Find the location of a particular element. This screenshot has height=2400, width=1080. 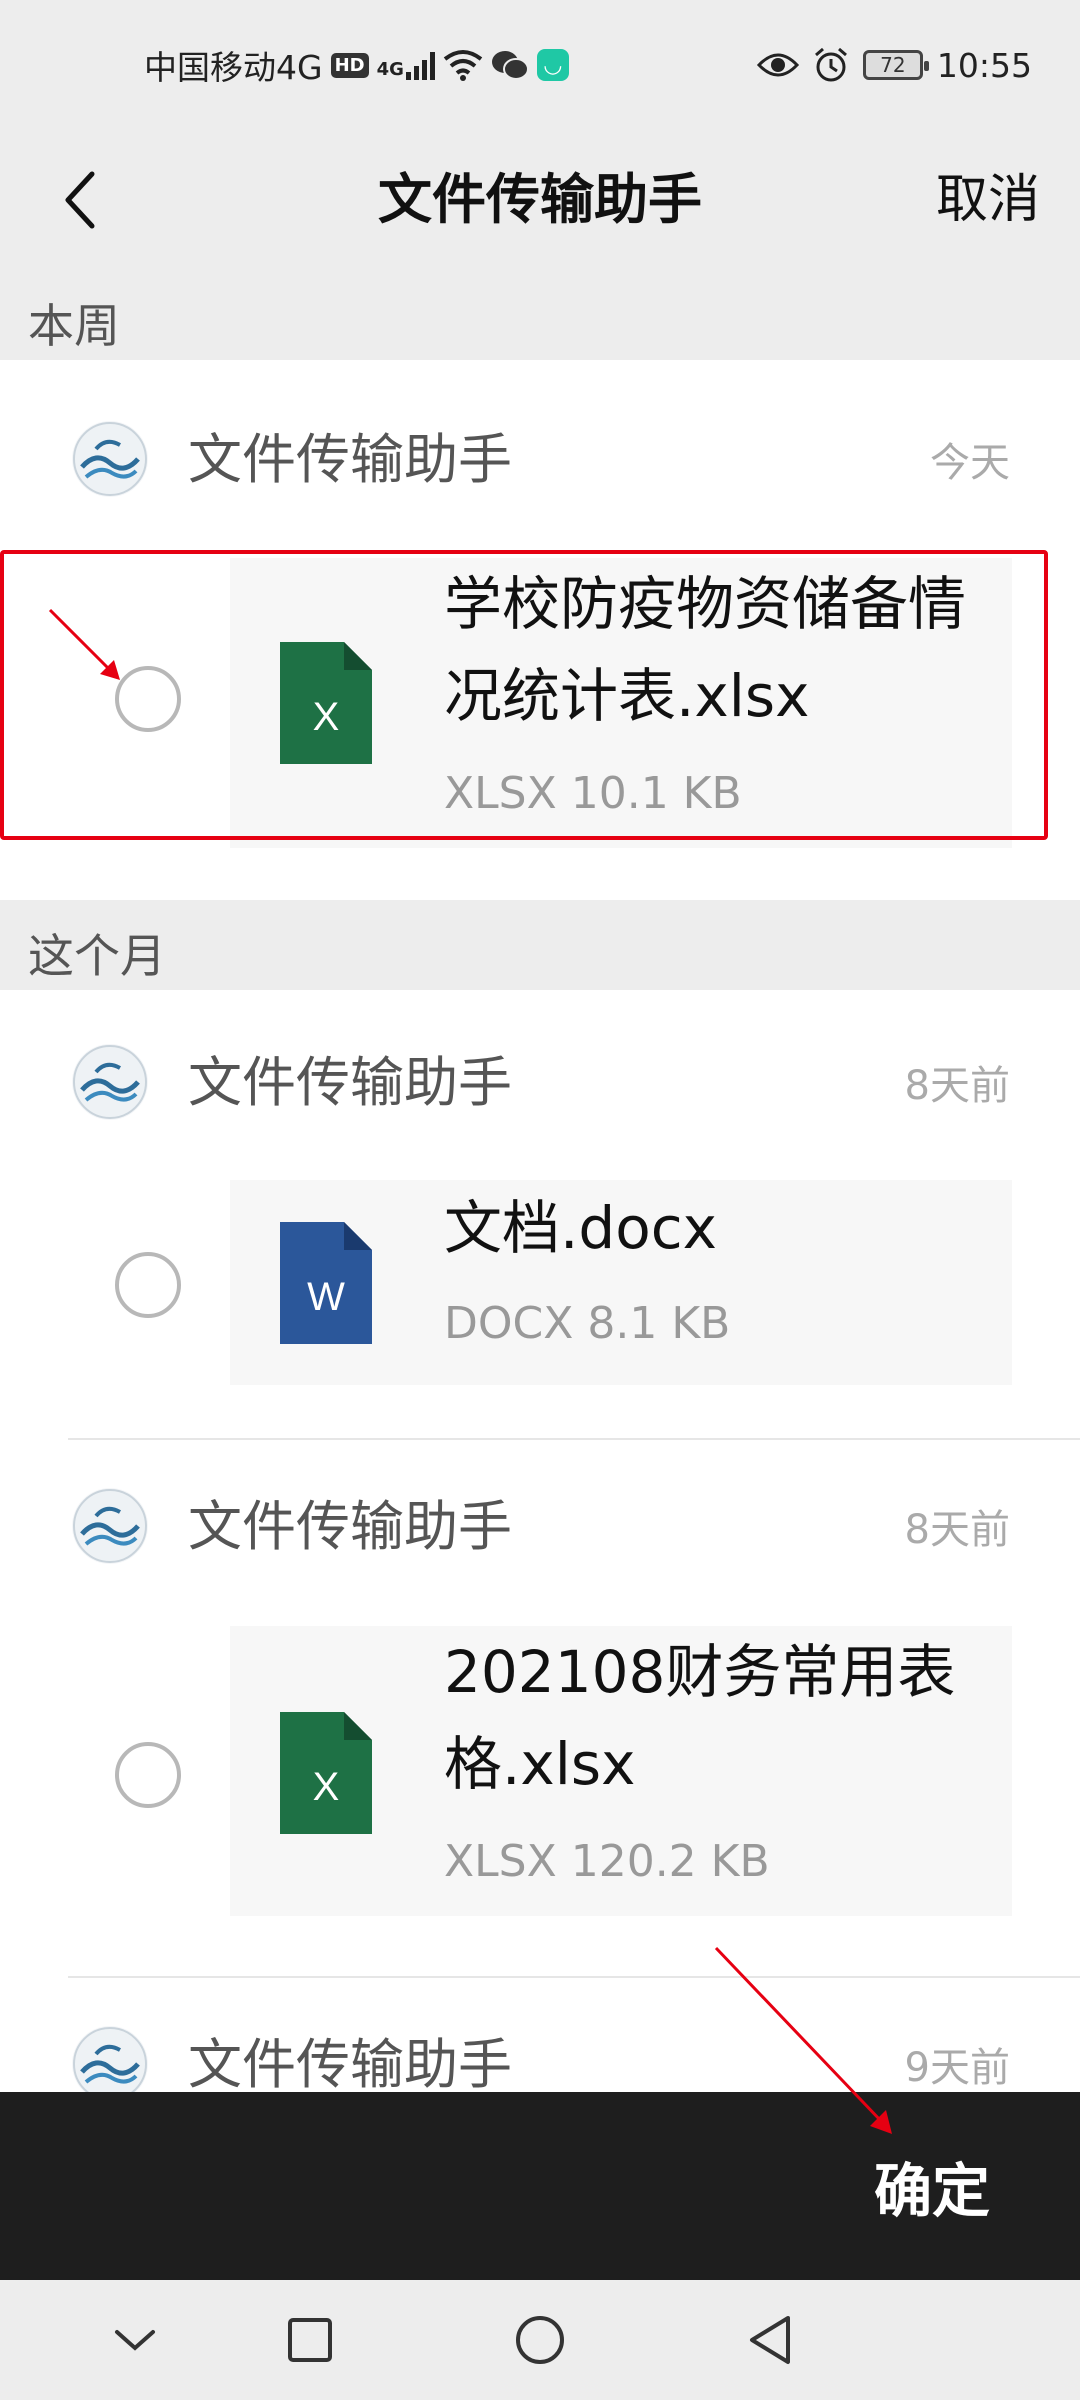

svg-text: W is located at coordinates (326, 1297).